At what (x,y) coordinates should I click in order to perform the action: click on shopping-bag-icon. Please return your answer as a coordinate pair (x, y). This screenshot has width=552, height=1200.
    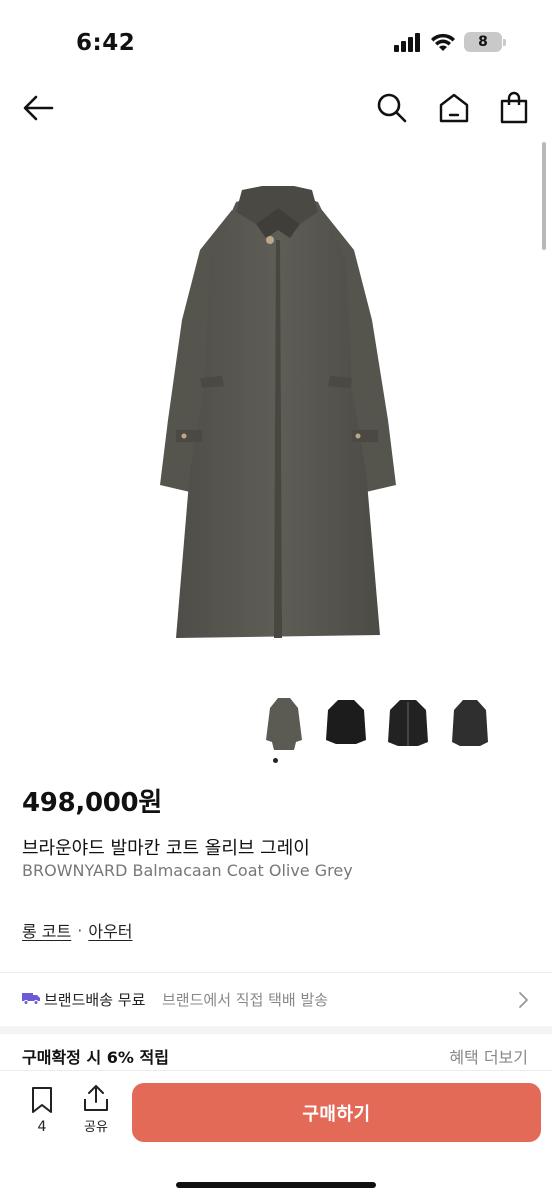
    Looking at the image, I should click on (514, 107).